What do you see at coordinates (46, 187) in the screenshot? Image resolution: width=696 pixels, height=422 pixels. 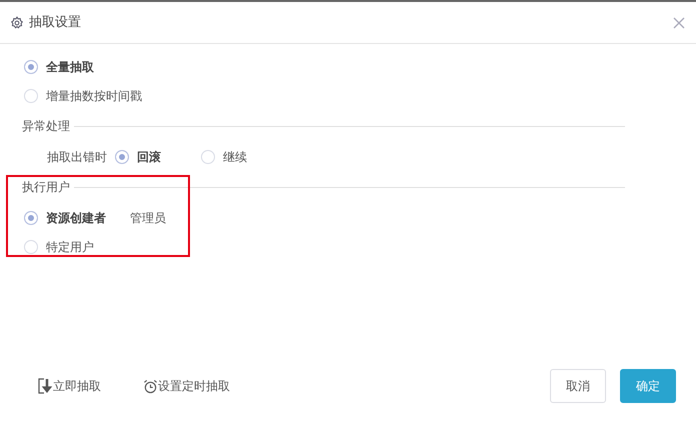 I see `section-title: 执行用户` at bounding box center [46, 187].